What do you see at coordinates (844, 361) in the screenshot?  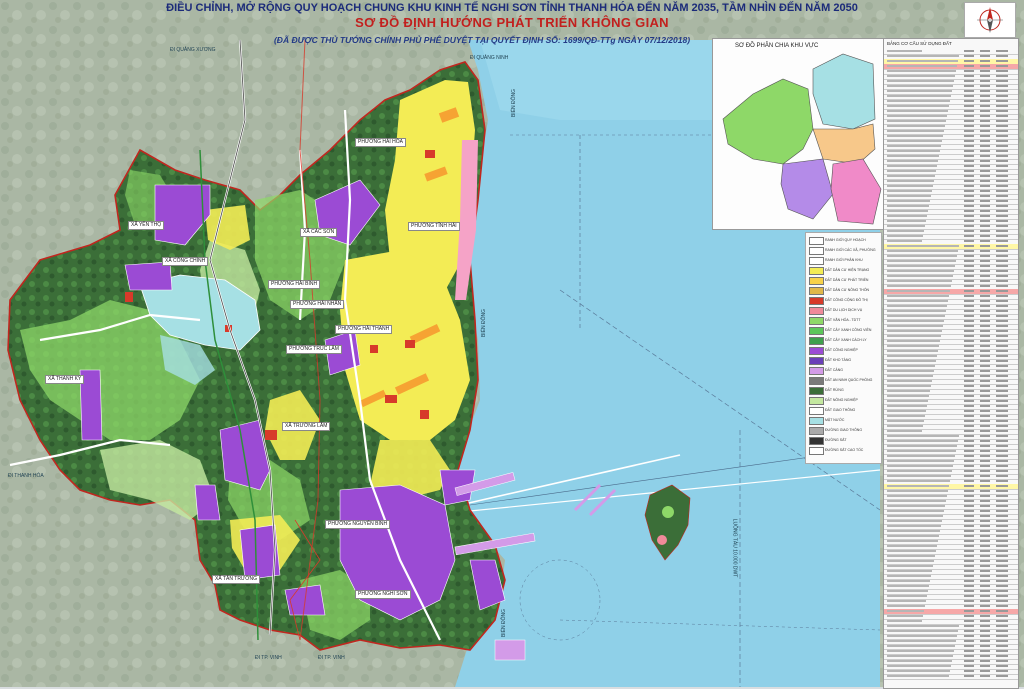 I see `legend-item: ĐẤT KHO TÀNG` at bounding box center [844, 361].